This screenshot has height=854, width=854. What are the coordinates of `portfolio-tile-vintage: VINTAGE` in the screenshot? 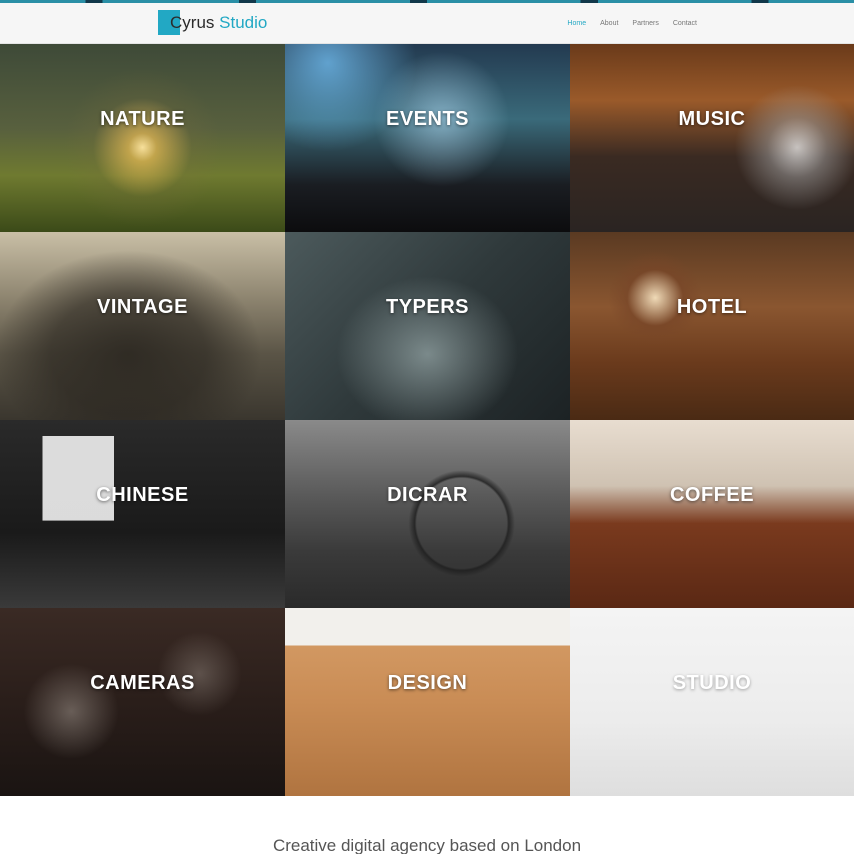 It's located at (142, 326).